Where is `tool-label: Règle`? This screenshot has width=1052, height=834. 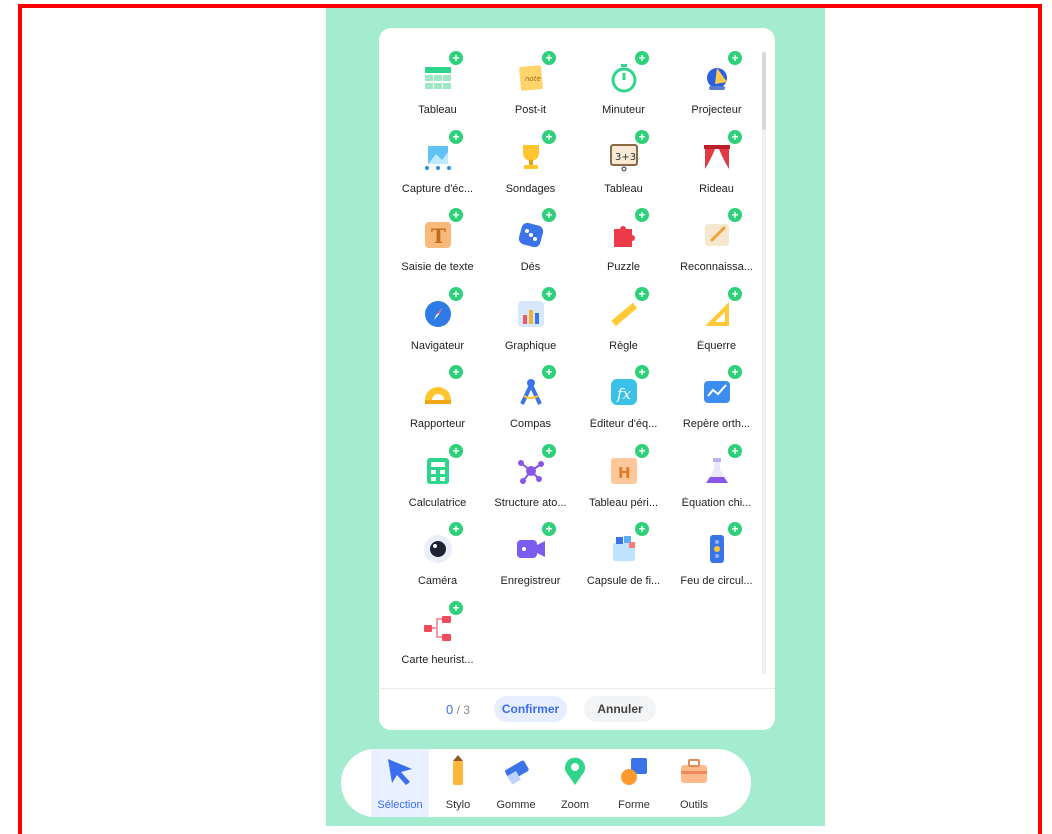 tool-label: Règle is located at coordinates (623, 345).